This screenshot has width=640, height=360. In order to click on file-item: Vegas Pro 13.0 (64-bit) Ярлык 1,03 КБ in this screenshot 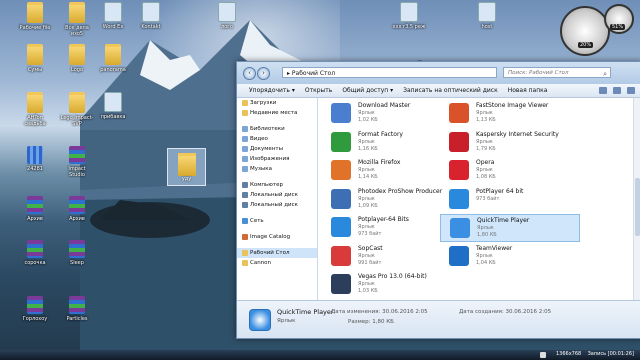, I will do `click(392, 285)`.